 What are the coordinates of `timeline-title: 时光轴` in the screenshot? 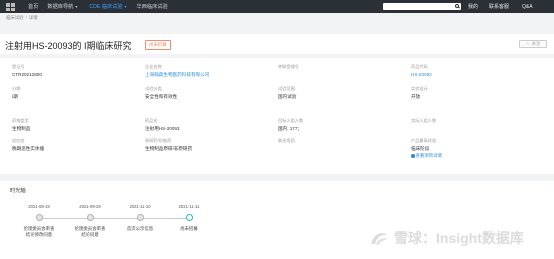 It's located at (18, 191).